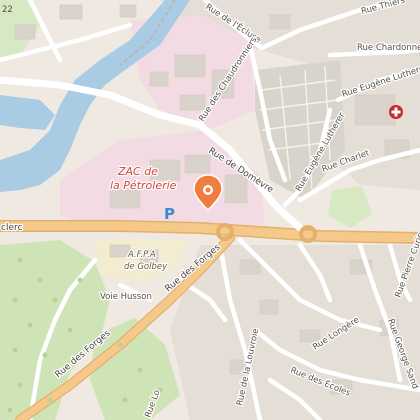 The height and width of the screenshot is (420, 420). What do you see at coordinates (141, 255) in the screenshot?
I see `zone-label-afpa-line1: A.F.P.A` at bounding box center [141, 255].